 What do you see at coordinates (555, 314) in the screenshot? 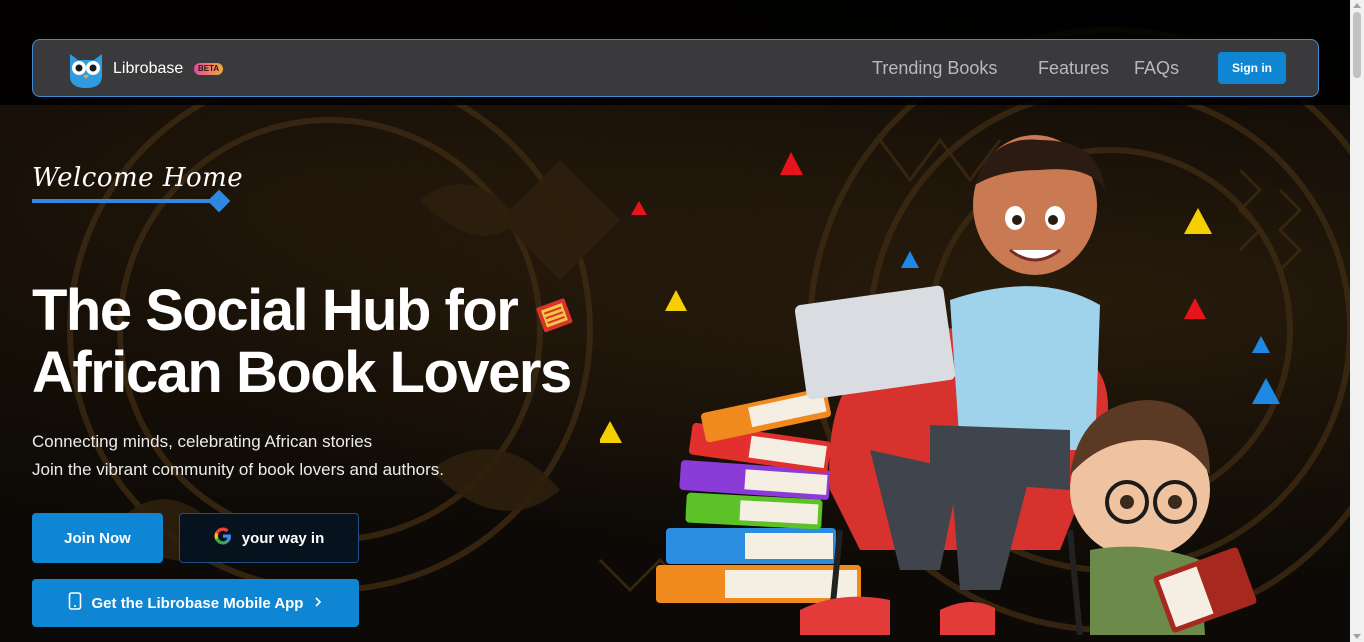
I see `books-emoji-icon` at bounding box center [555, 314].